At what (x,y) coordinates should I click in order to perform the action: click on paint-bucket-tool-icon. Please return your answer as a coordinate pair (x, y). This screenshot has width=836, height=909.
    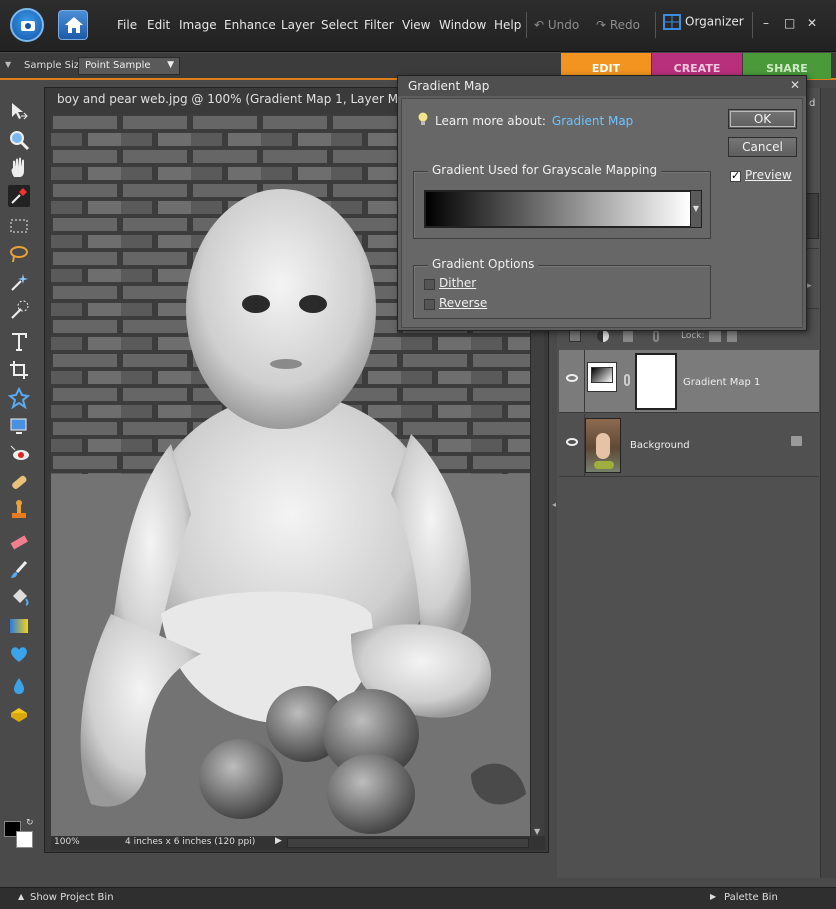
    Looking at the image, I should click on (19, 598).